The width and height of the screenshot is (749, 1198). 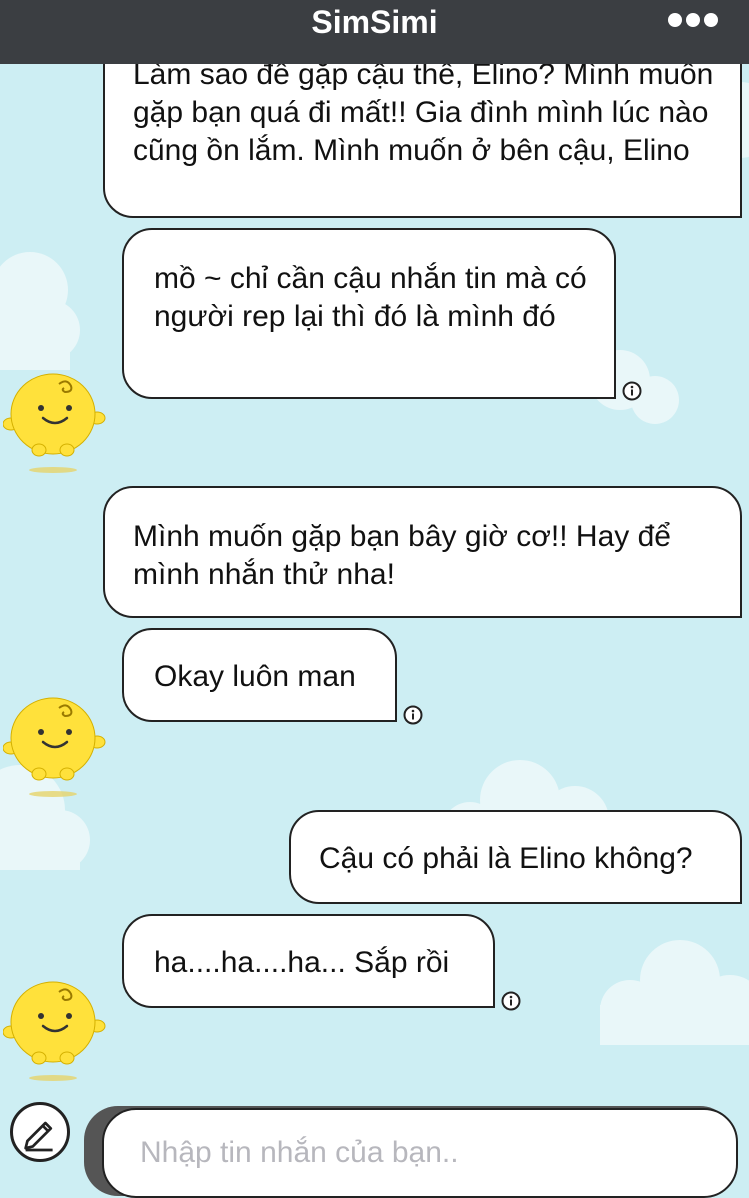 What do you see at coordinates (374, 22) in the screenshot?
I see `app-title: SimSimi` at bounding box center [374, 22].